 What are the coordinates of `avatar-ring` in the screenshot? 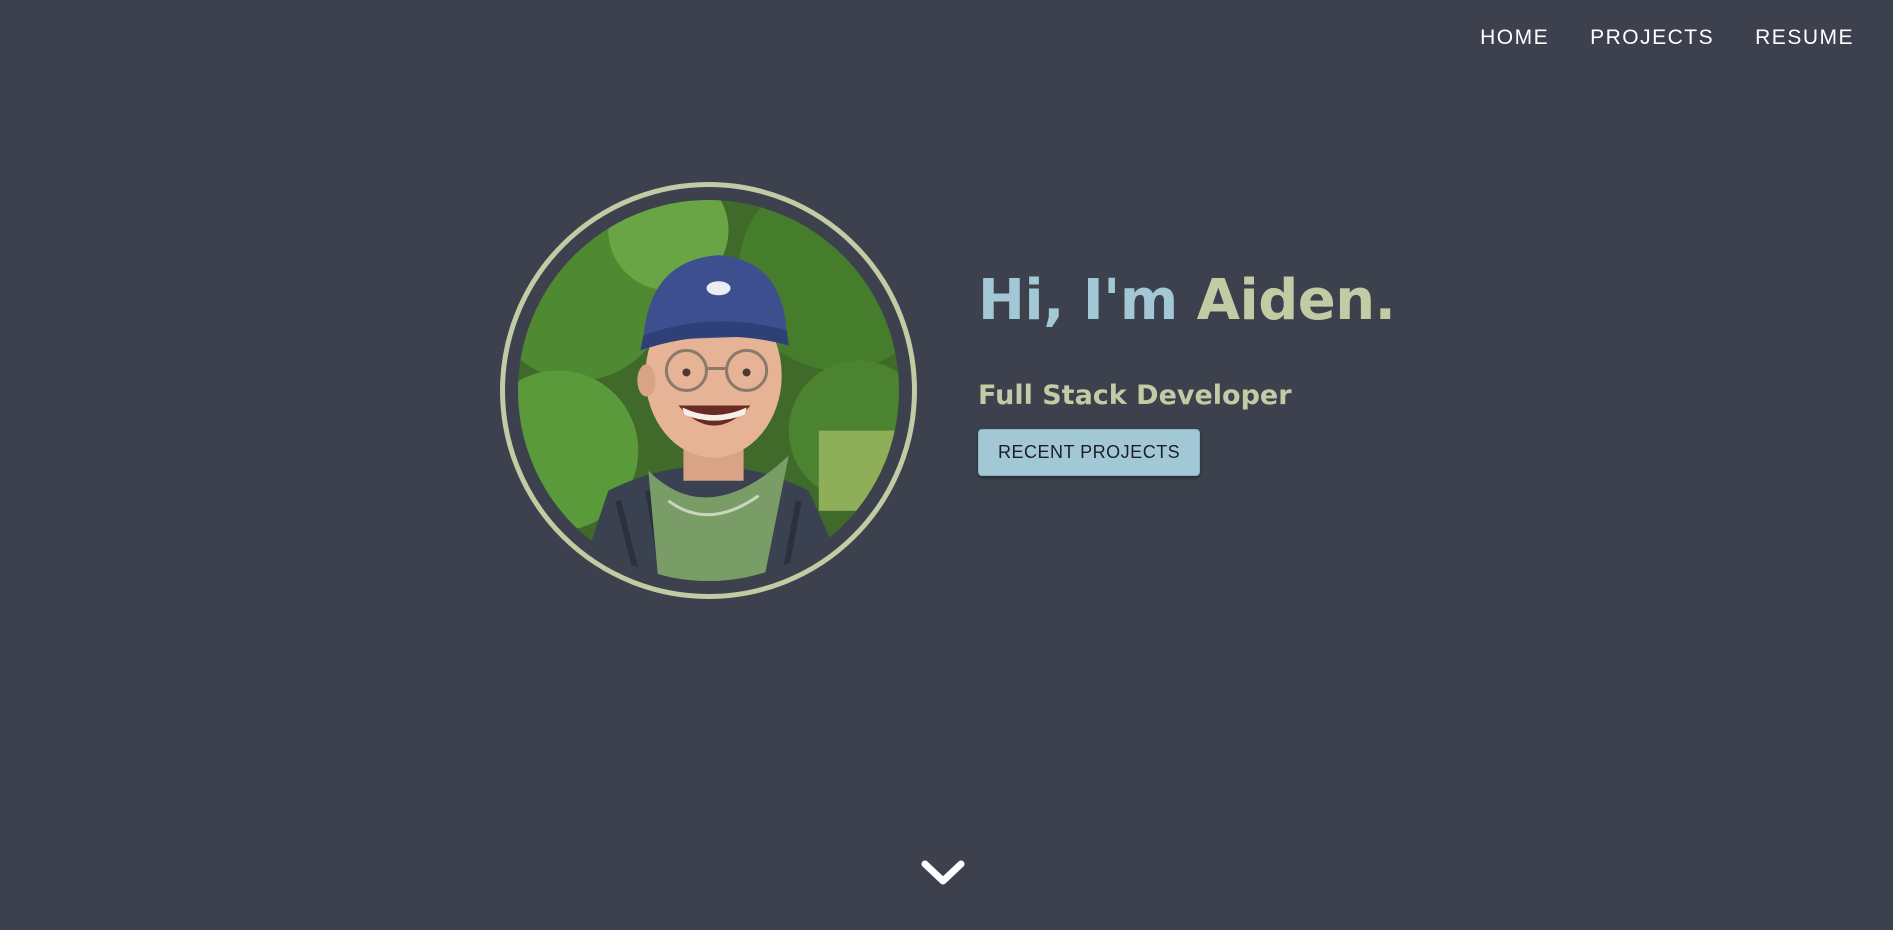 It's located at (708, 390).